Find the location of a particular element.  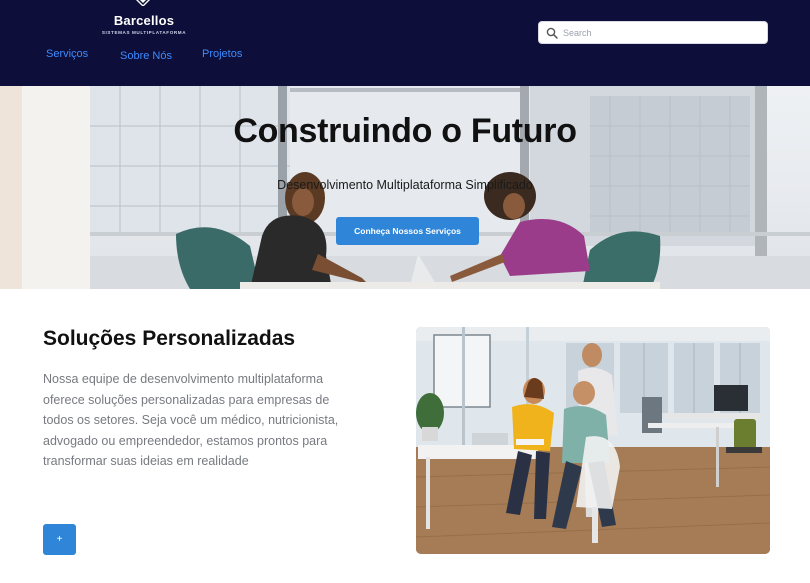

logo-diamond-icon is located at coordinates (143, 3).